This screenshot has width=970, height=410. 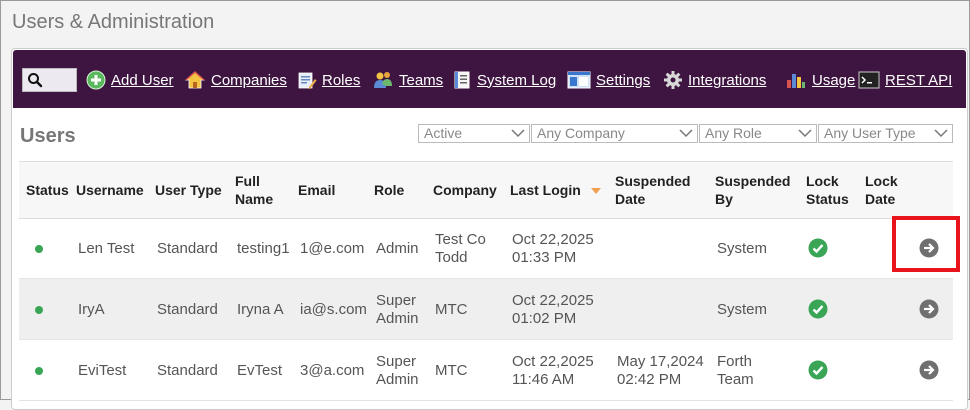 What do you see at coordinates (249, 80) in the screenshot?
I see `companies-label: Companies` at bounding box center [249, 80].